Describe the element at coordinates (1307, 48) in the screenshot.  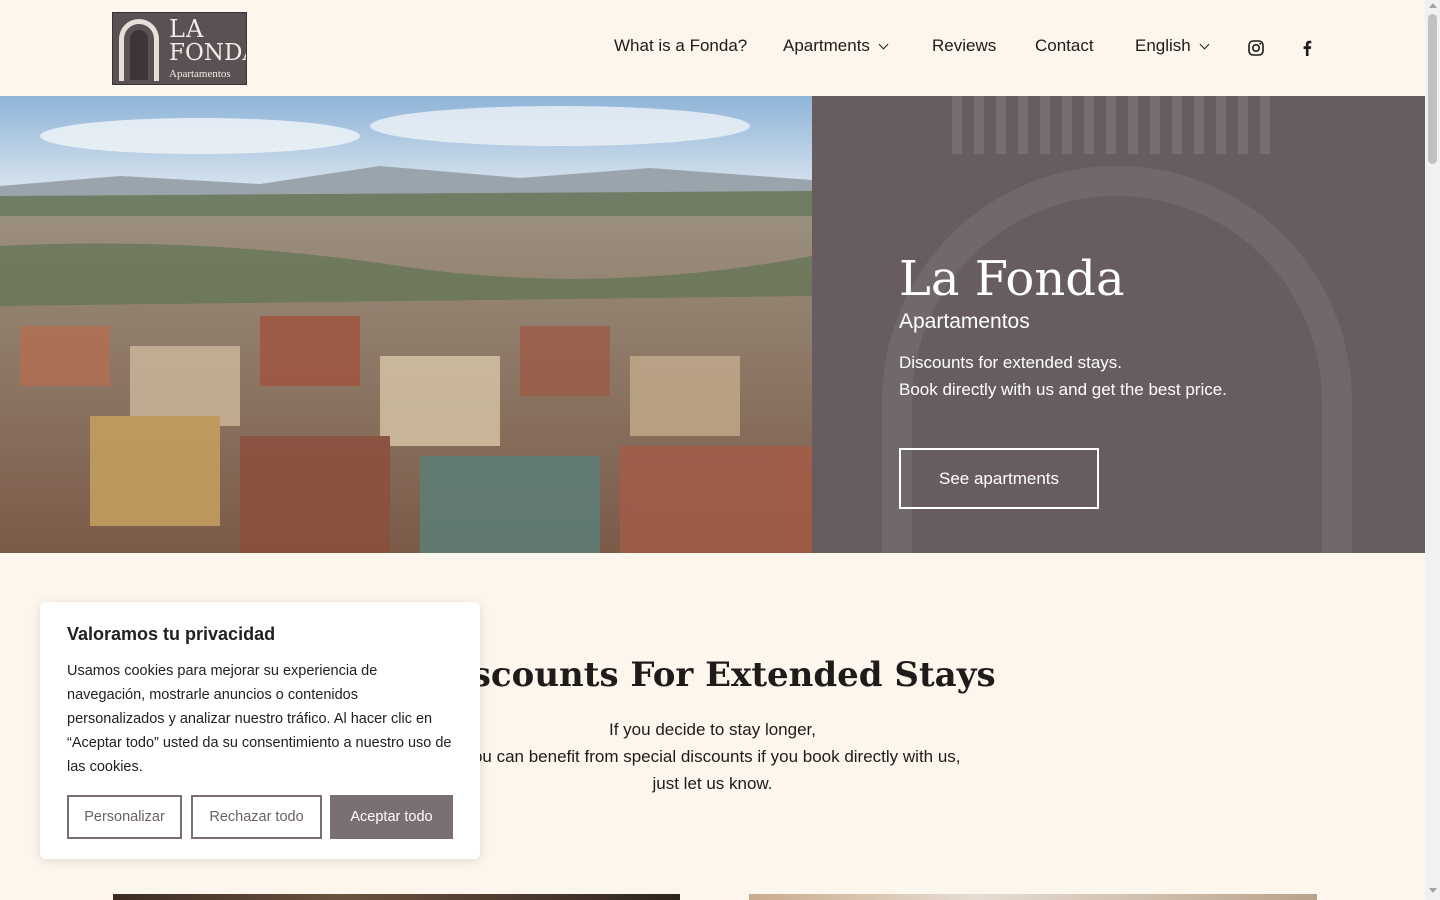
I see `facebook-icon` at that location.